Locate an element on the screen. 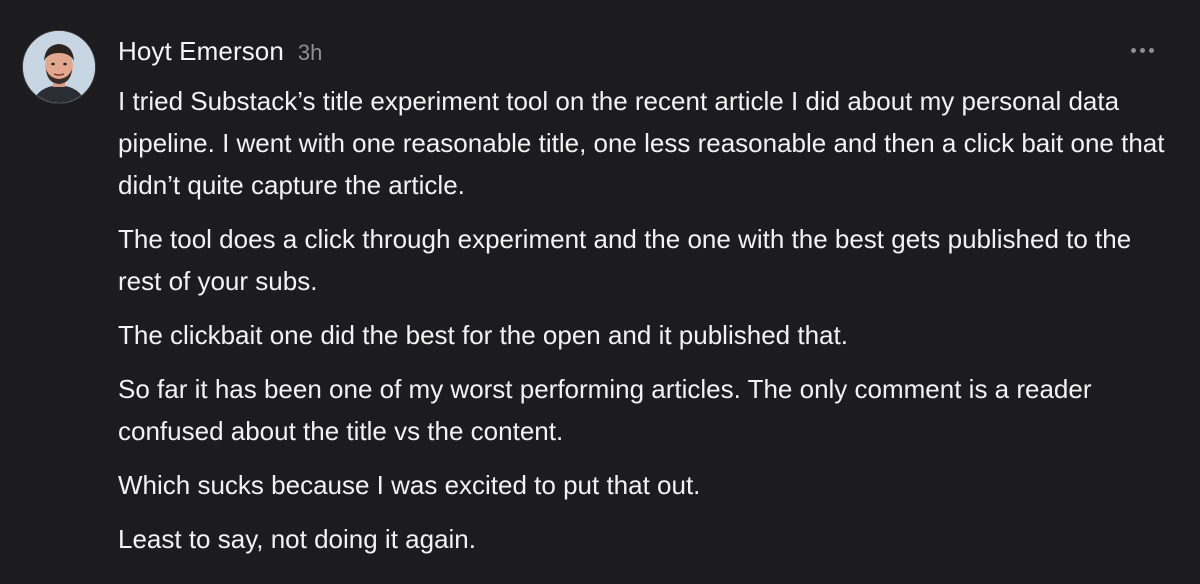 Image resolution: width=1200 pixels, height=584 pixels. author-name: Hoyt Emerson is located at coordinates (201, 51).